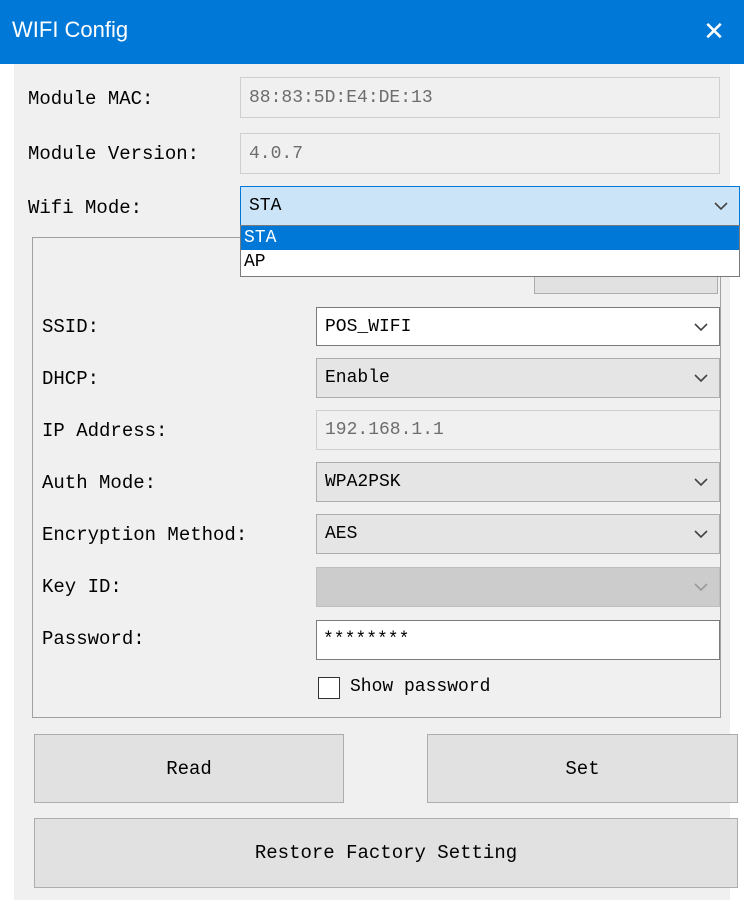 This screenshot has height=900, width=744. What do you see at coordinates (265, 206) in the screenshot?
I see `wifi-mode-value: STA` at bounding box center [265, 206].